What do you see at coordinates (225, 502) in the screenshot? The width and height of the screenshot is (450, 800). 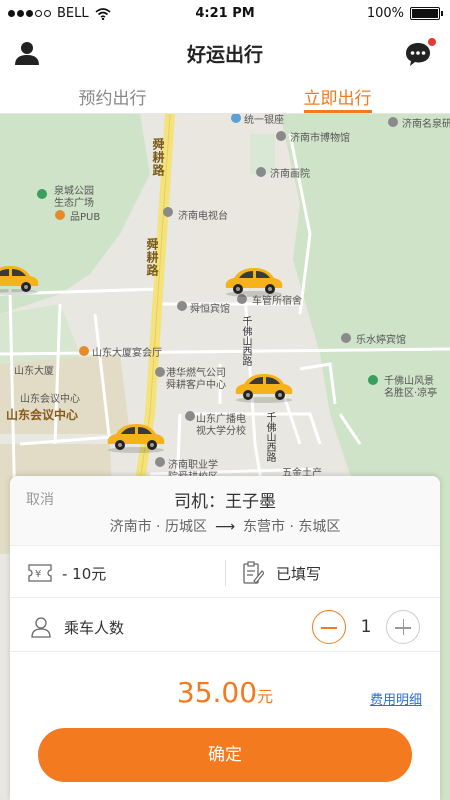 I see `driver-name: 司机：王子墨` at bounding box center [225, 502].